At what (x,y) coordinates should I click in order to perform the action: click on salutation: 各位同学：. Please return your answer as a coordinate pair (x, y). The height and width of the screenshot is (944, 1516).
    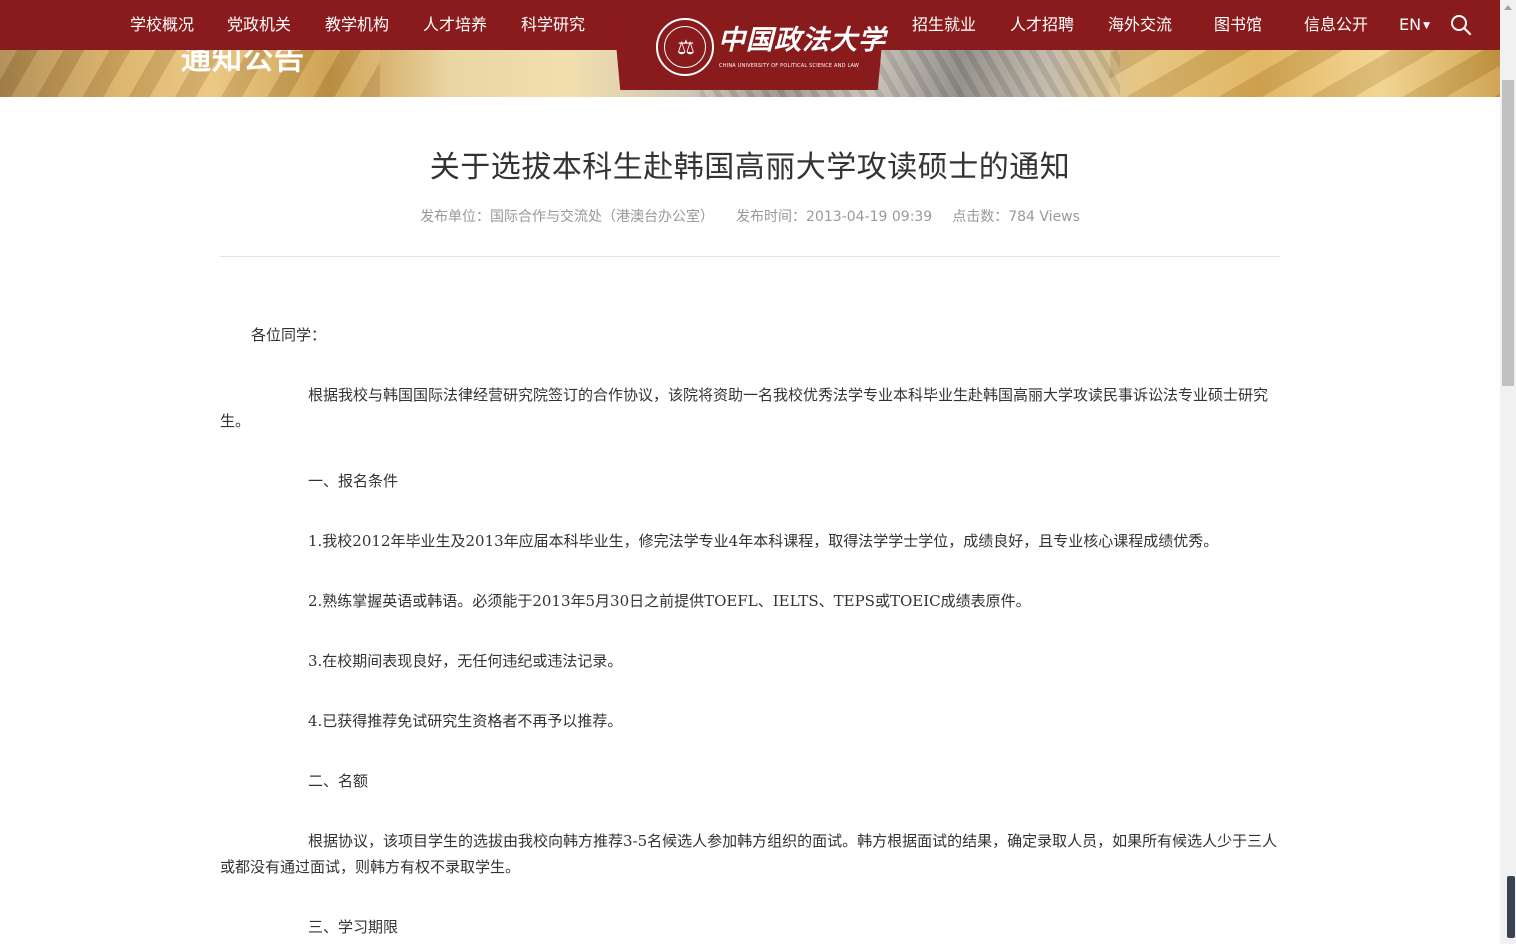
    Looking at the image, I should click on (289, 335).